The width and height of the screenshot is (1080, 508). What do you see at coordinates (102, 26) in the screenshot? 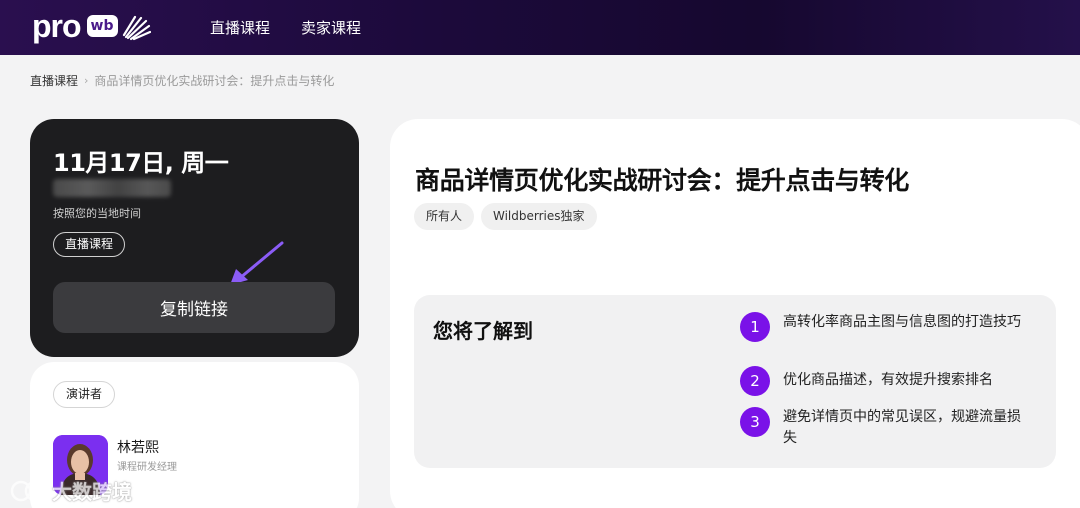
I see `logo-badge: wb` at bounding box center [102, 26].